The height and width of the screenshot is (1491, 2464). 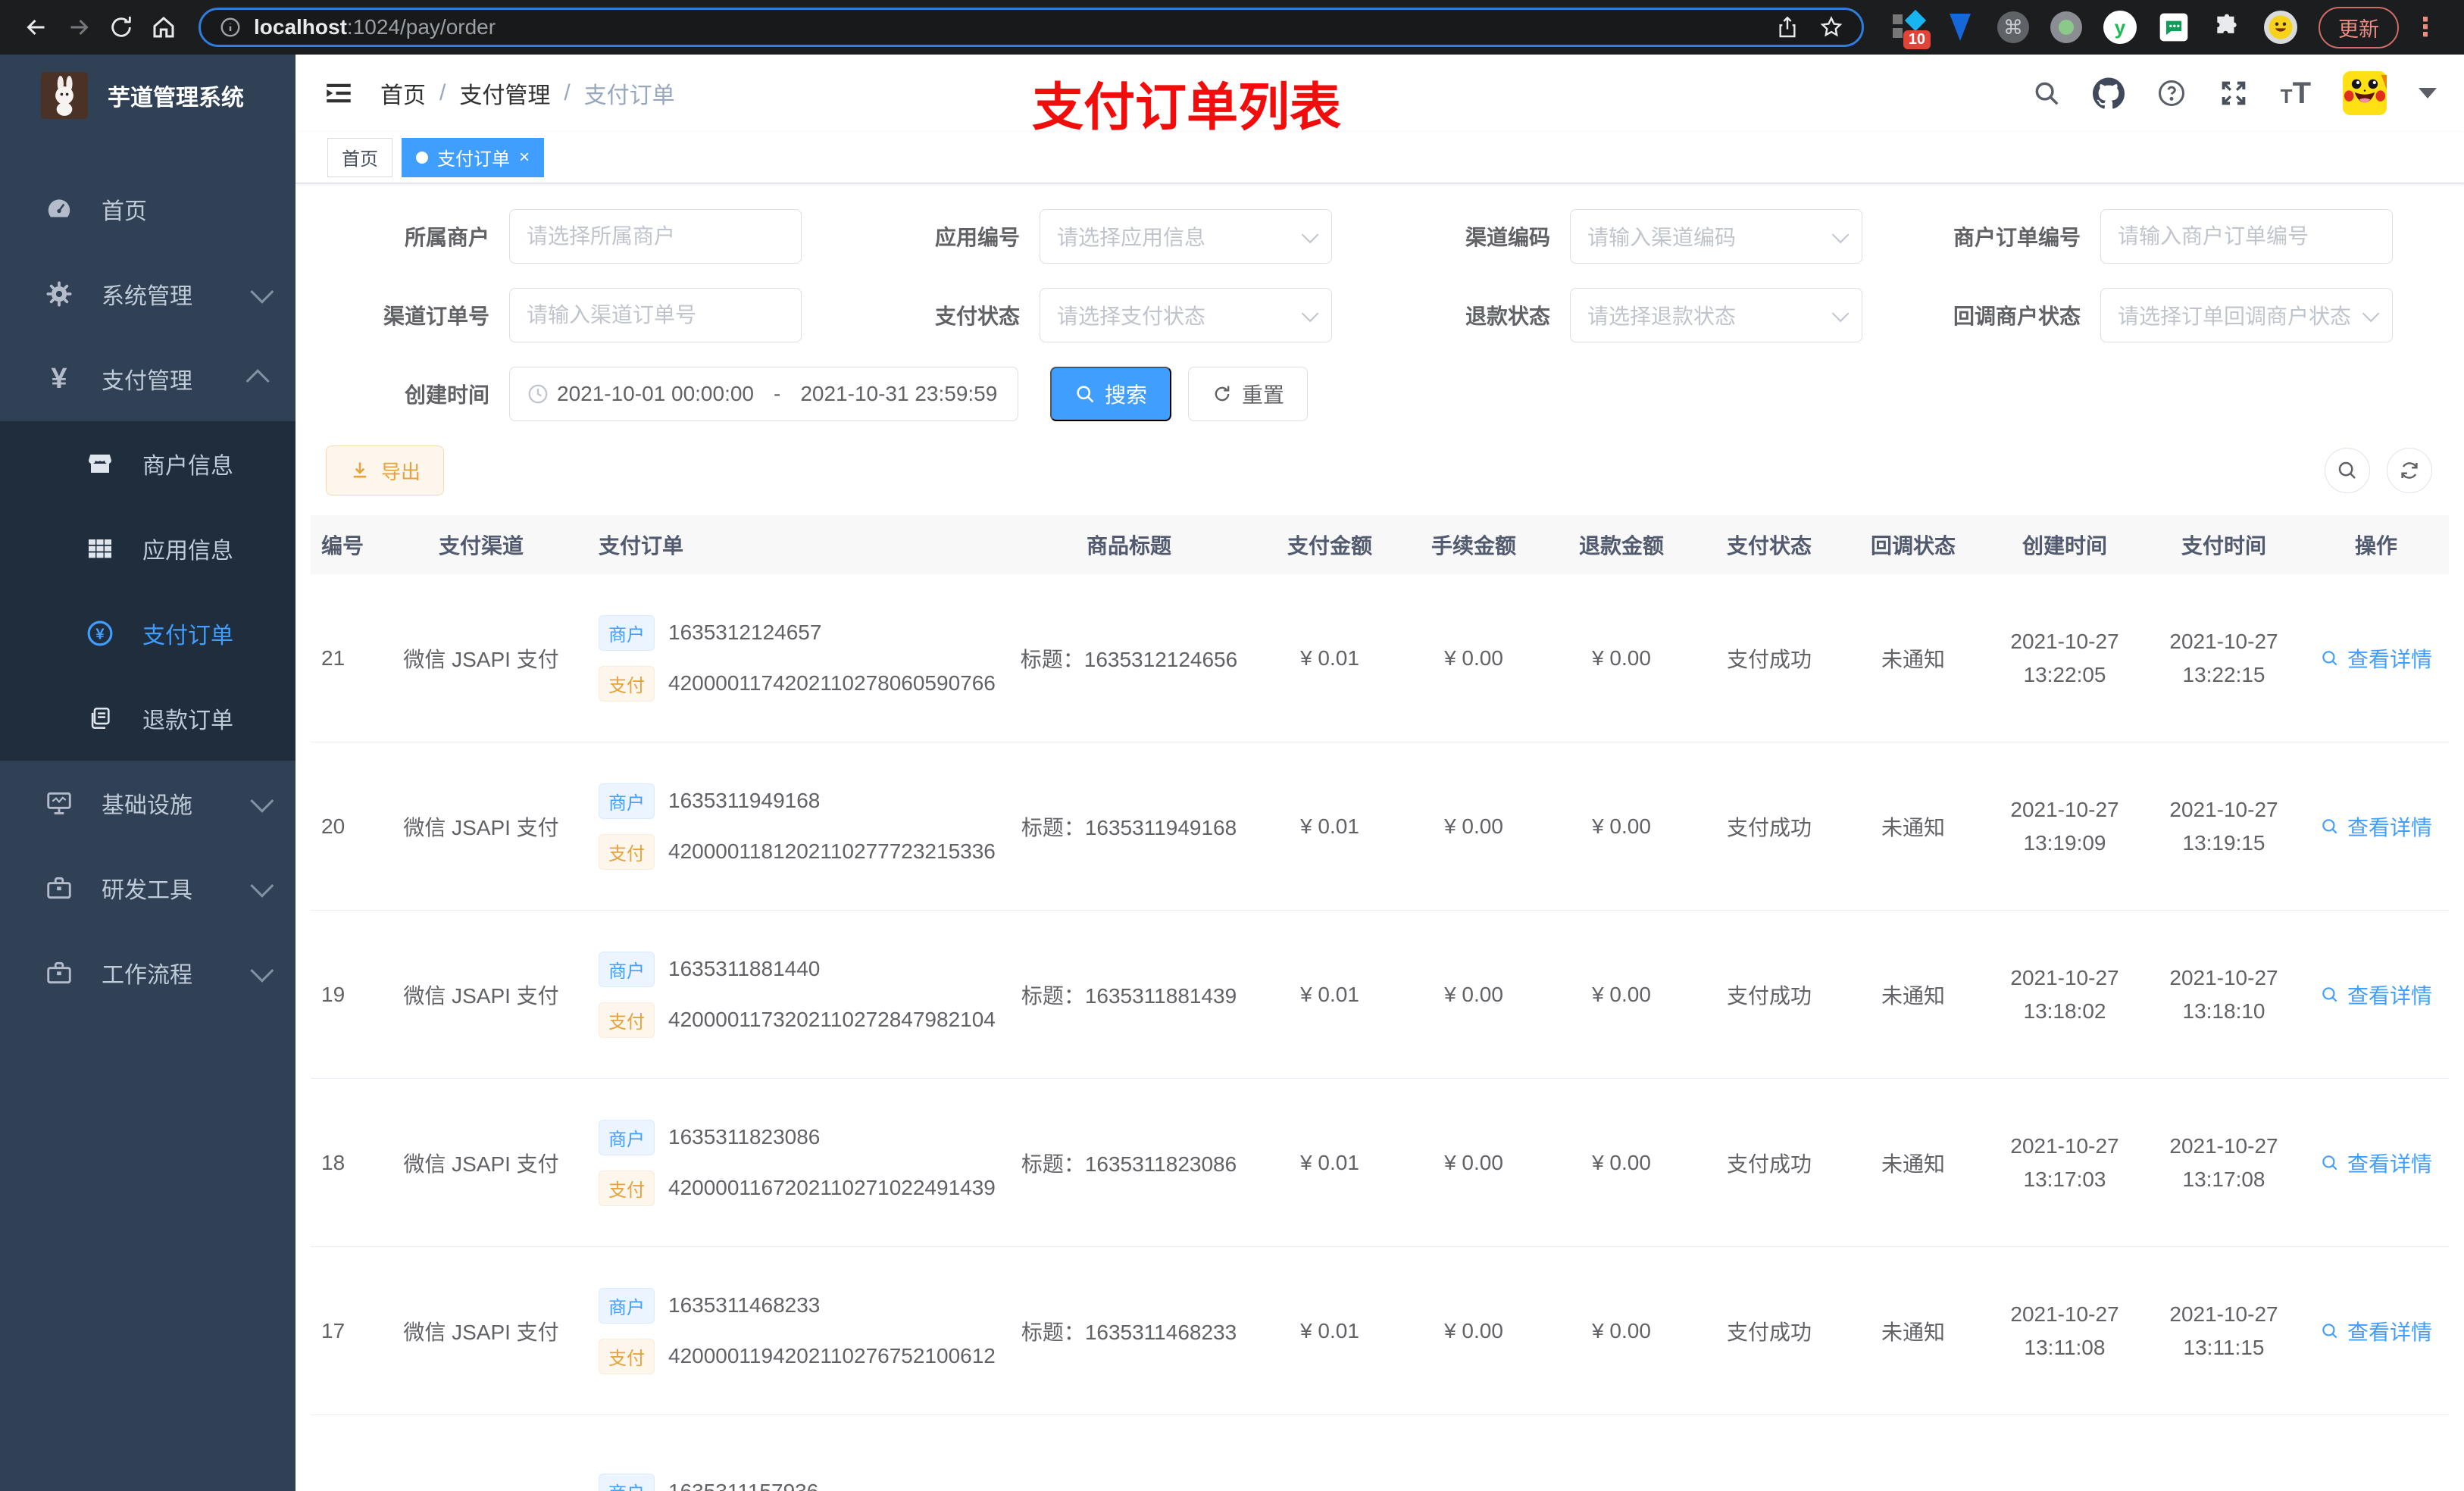 What do you see at coordinates (2108, 93) in the screenshot?
I see `github-icon` at bounding box center [2108, 93].